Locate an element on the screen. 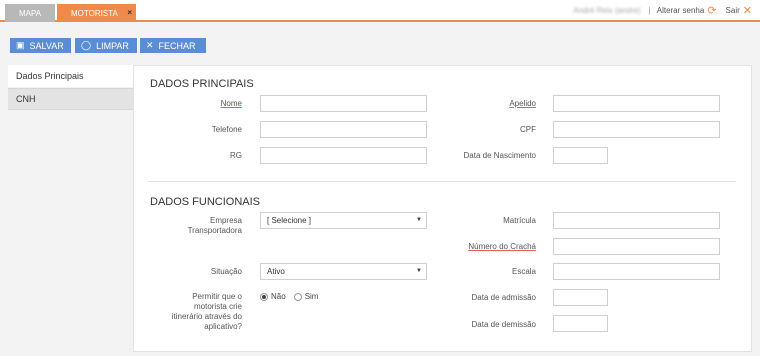  user-name: André Reis (andre) is located at coordinates (607, 10).